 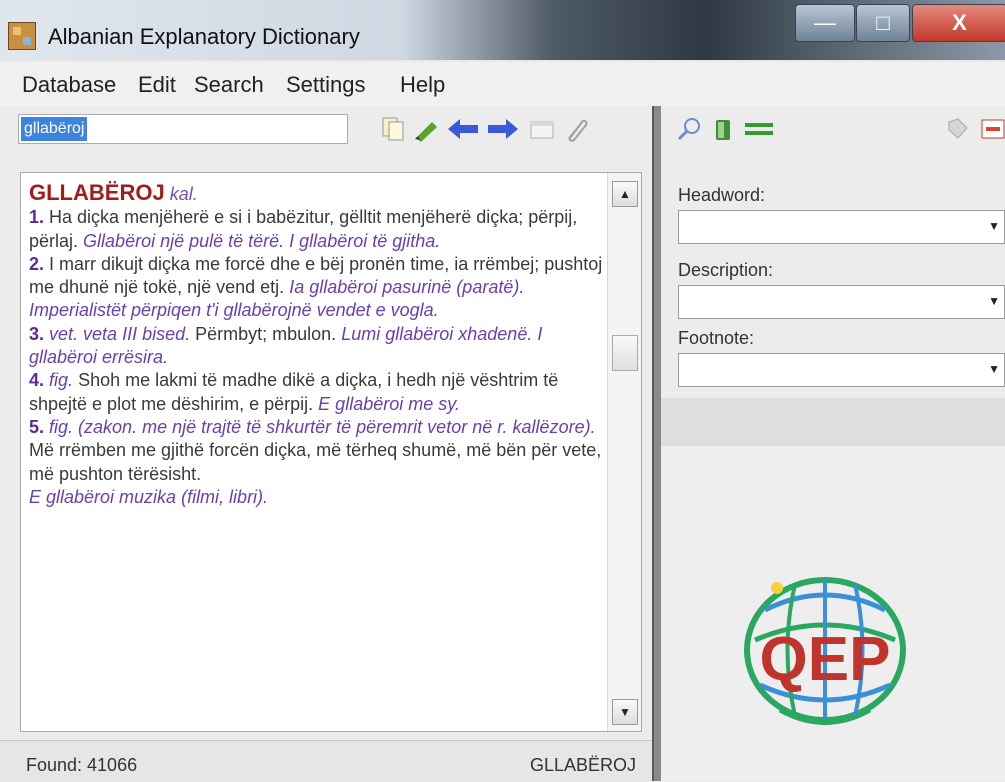 I want to click on footnote-combo: ▼, so click(x=841, y=370).